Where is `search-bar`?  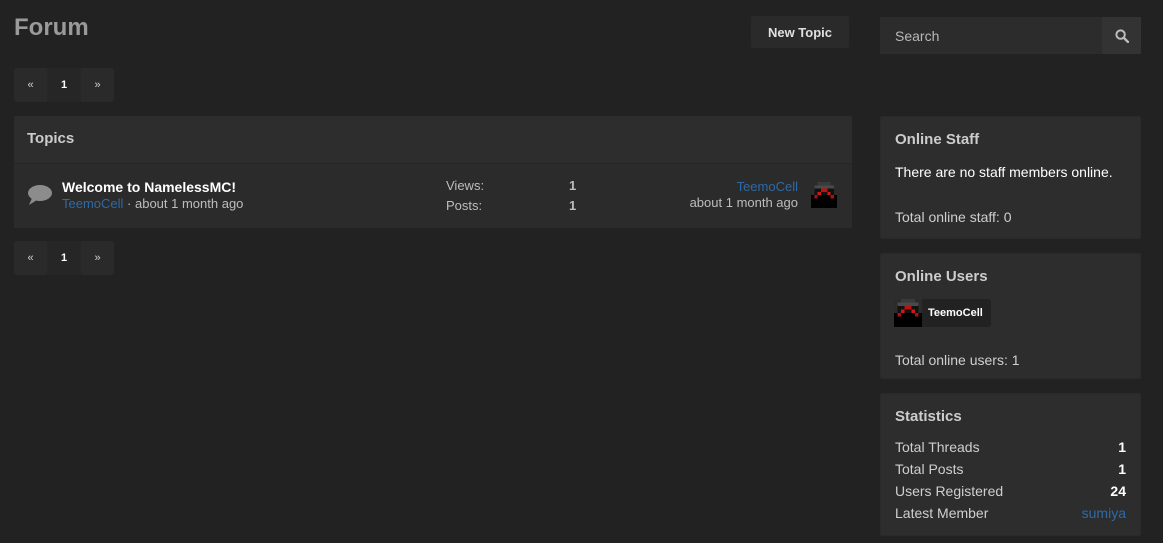
search-bar is located at coordinates (1010, 35).